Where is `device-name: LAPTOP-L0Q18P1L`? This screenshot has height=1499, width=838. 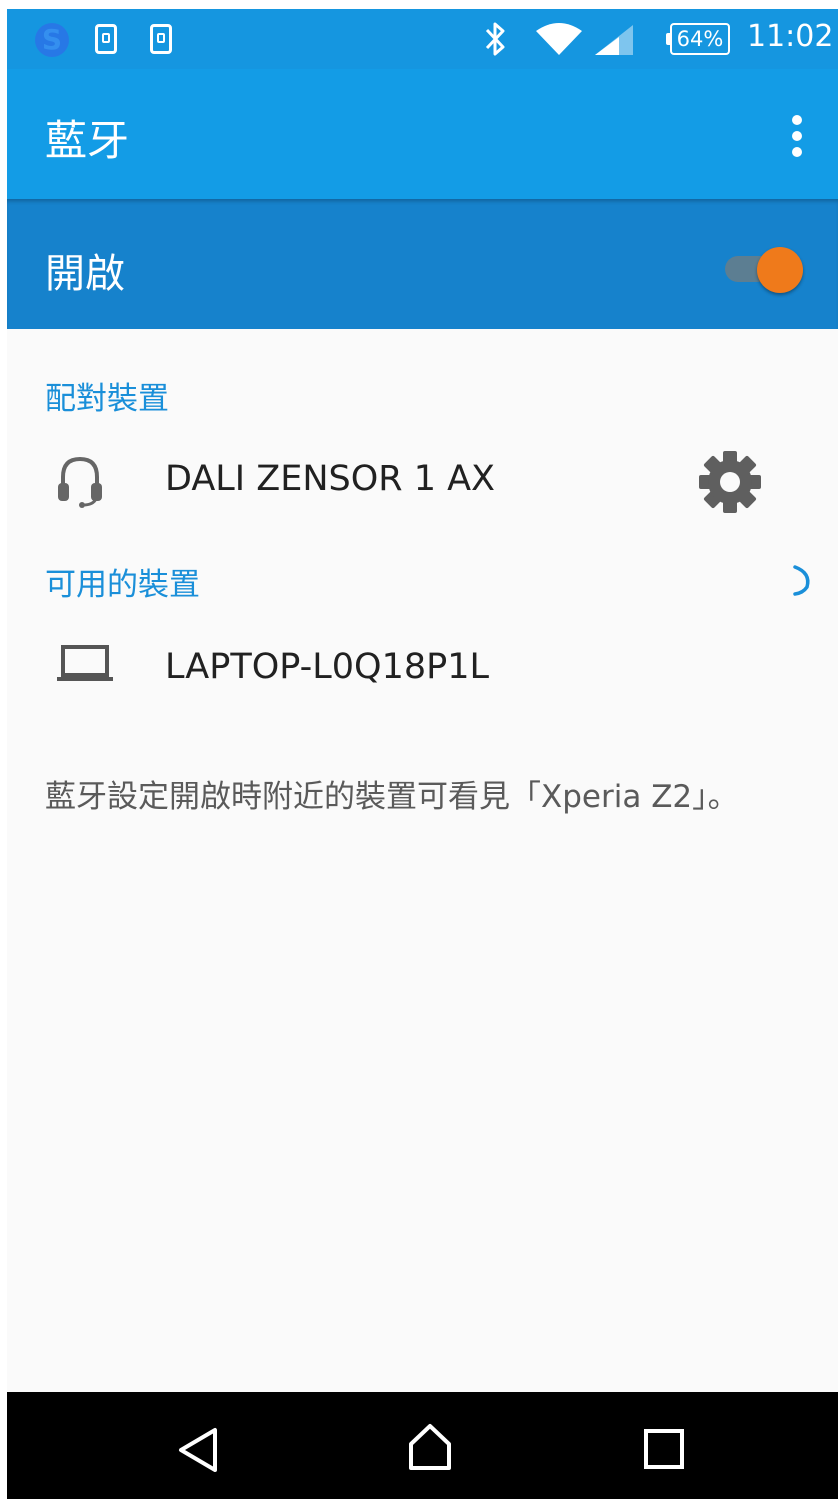 device-name: LAPTOP-L0Q18P1L is located at coordinates (327, 667).